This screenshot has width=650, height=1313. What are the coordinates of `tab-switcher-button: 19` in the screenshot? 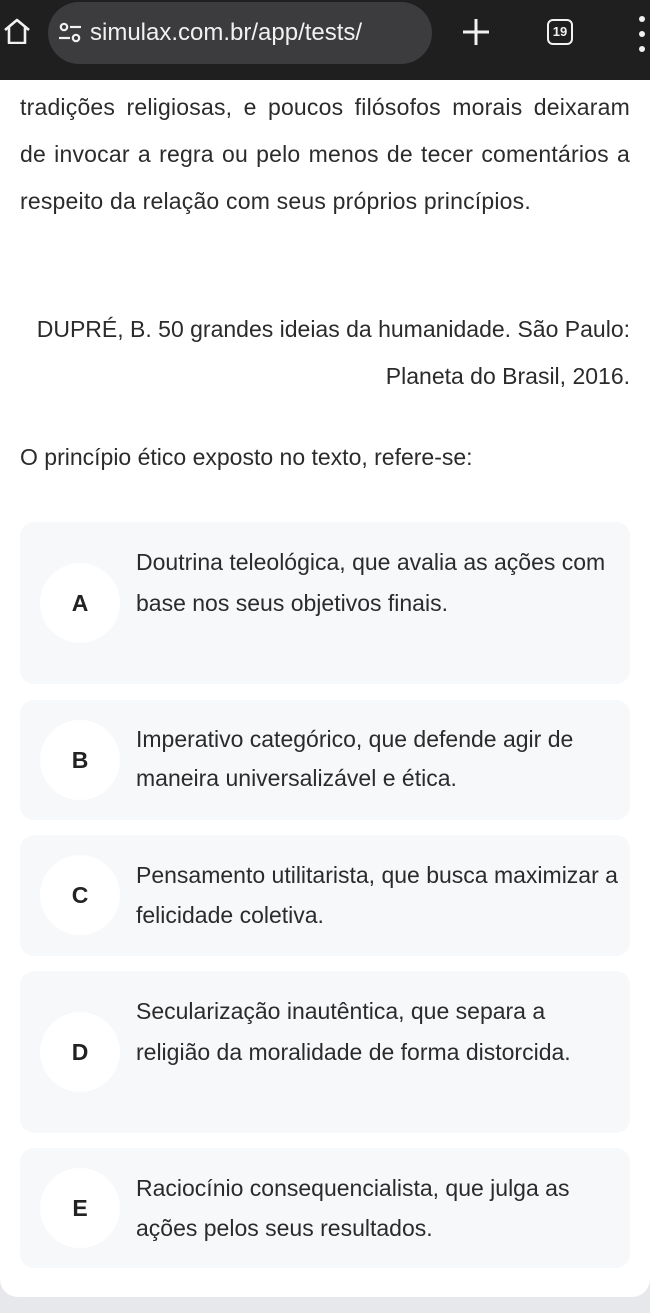 It's located at (560, 32).